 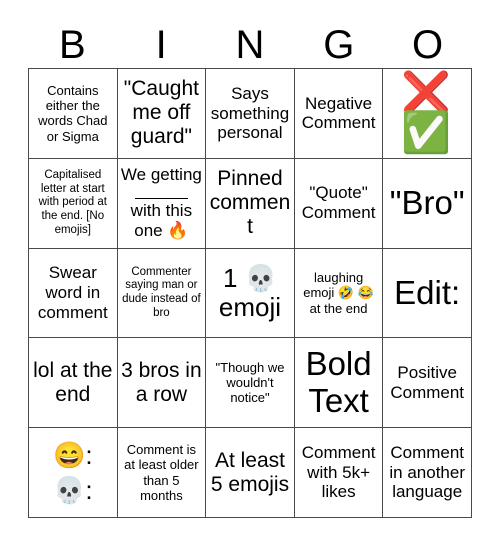 I want to click on bingo-cell-g4: Bold Text, so click(x=339, y=383).